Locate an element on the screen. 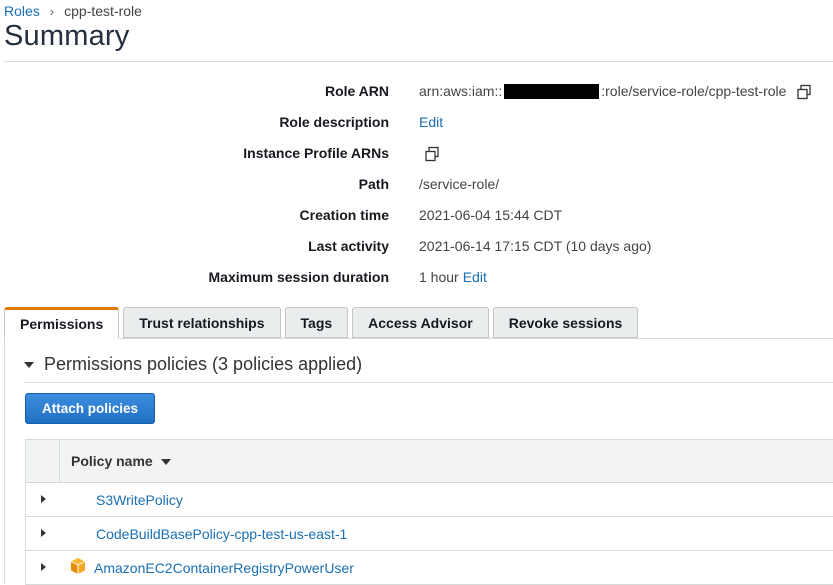  table-header: Policy name is located at coordinates (429, 461).